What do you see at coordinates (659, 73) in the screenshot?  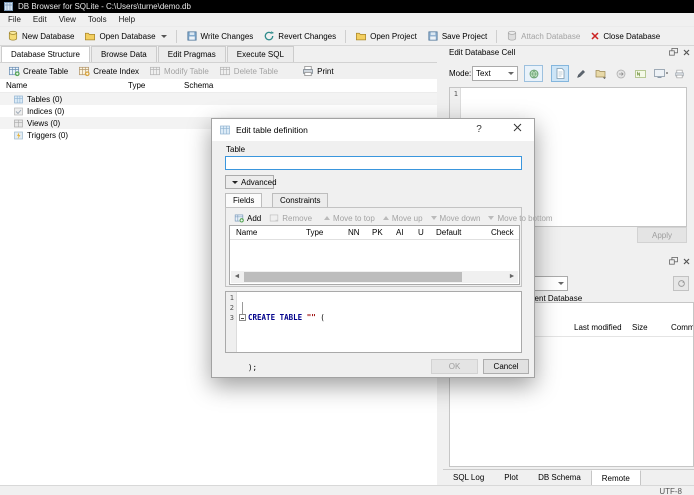 I see `fullscreen-cell-button` at bounding box center [659, 73].